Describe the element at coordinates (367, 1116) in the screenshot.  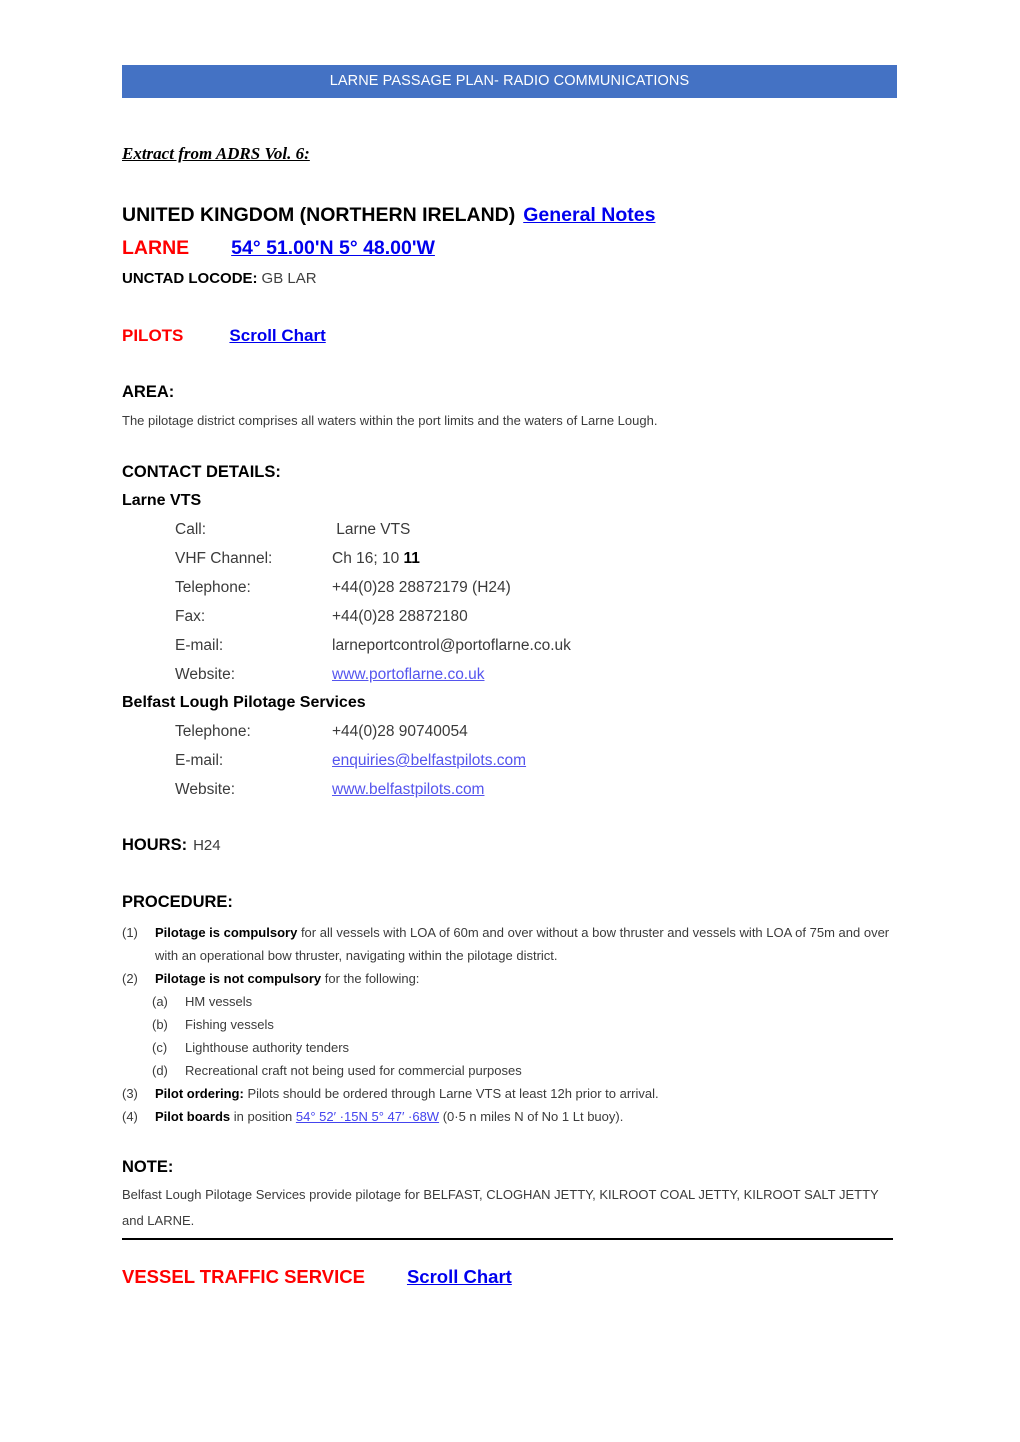
I see `pilot-boarding-coordinates-link: 54° 52′ ·15N 5° 47′ ·68W` at that location.